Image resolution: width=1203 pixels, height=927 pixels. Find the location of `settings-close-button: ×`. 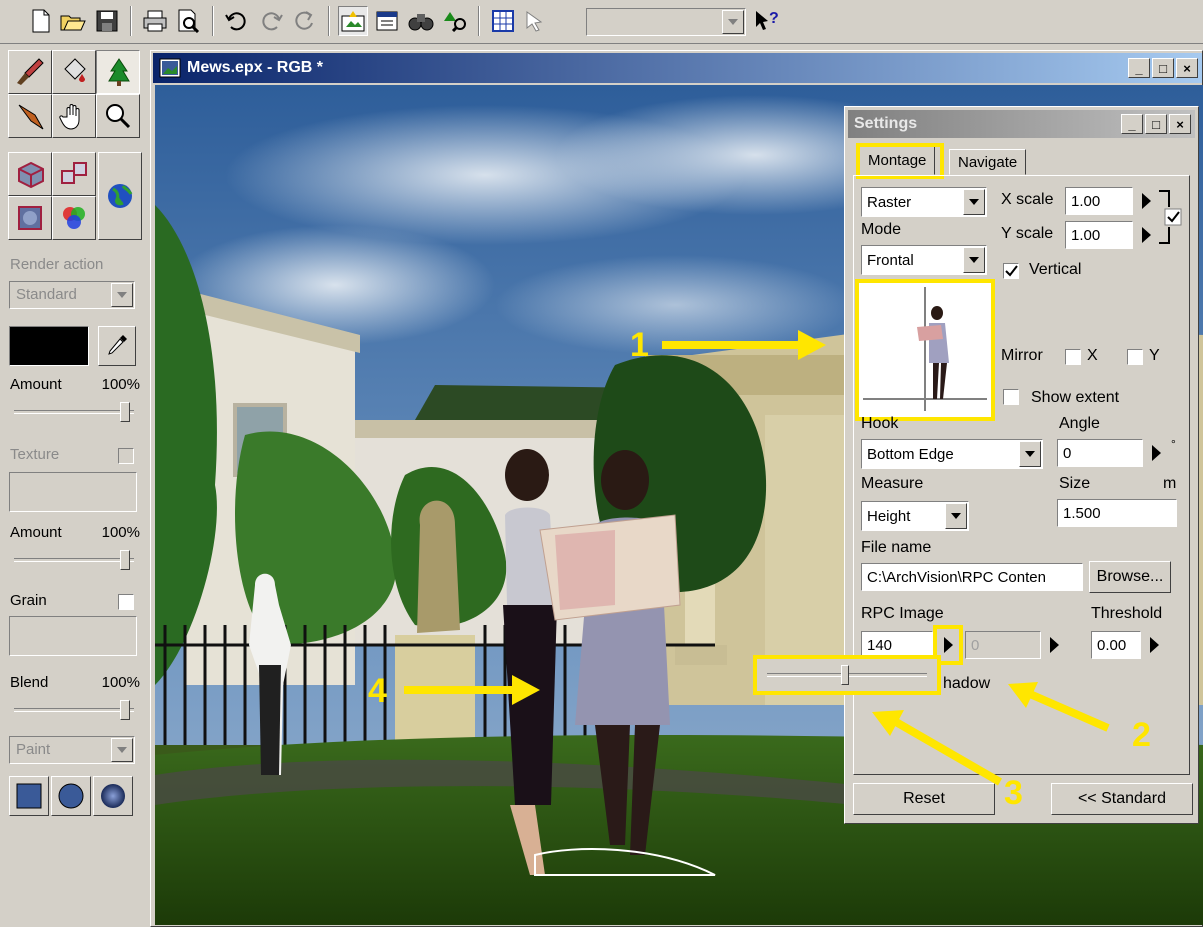

settings-close-button: × is located at coordinates (1180, 124).